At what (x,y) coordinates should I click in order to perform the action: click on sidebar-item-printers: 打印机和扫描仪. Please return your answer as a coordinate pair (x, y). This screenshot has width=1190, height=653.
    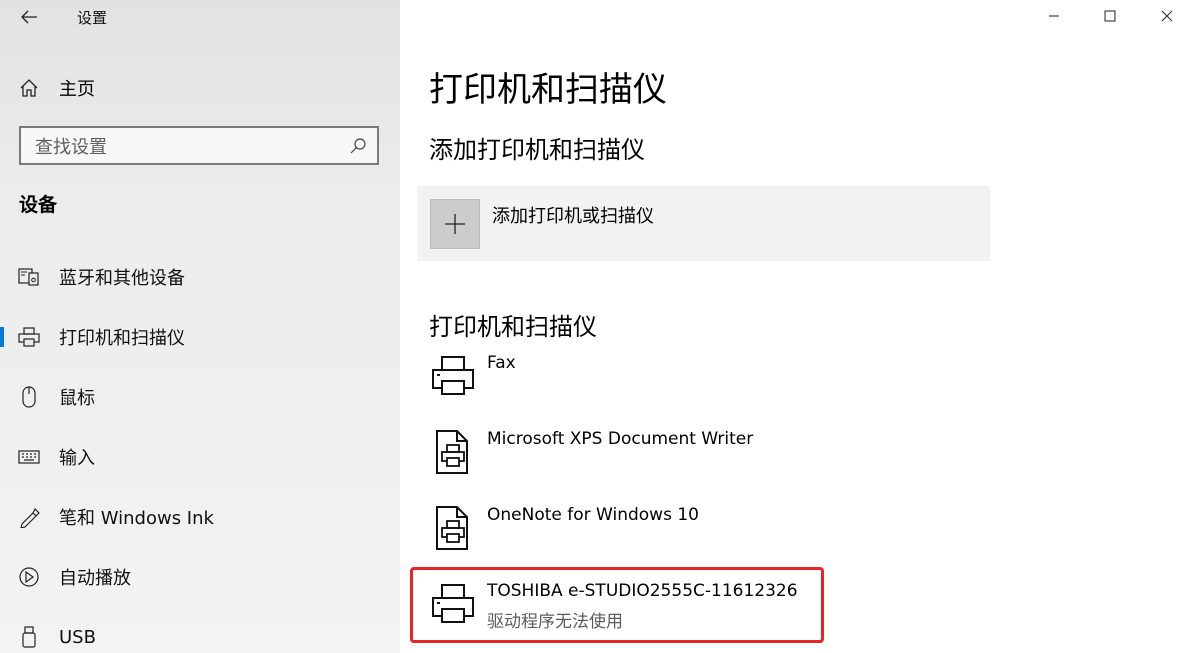
    Looking at the image, I should click on (200, 337).